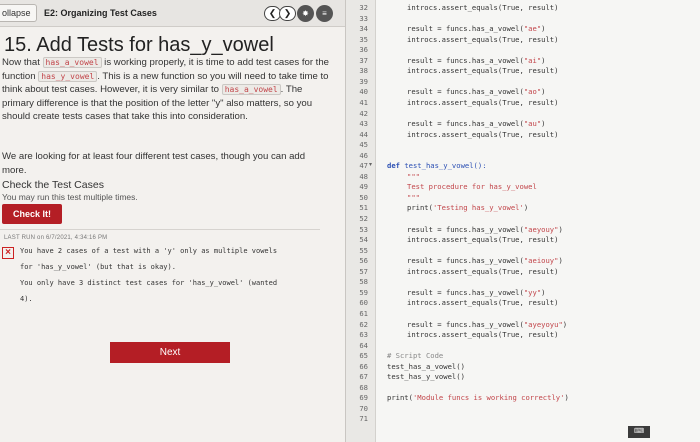  I want to click on line-number: 46, so click(363, 155).